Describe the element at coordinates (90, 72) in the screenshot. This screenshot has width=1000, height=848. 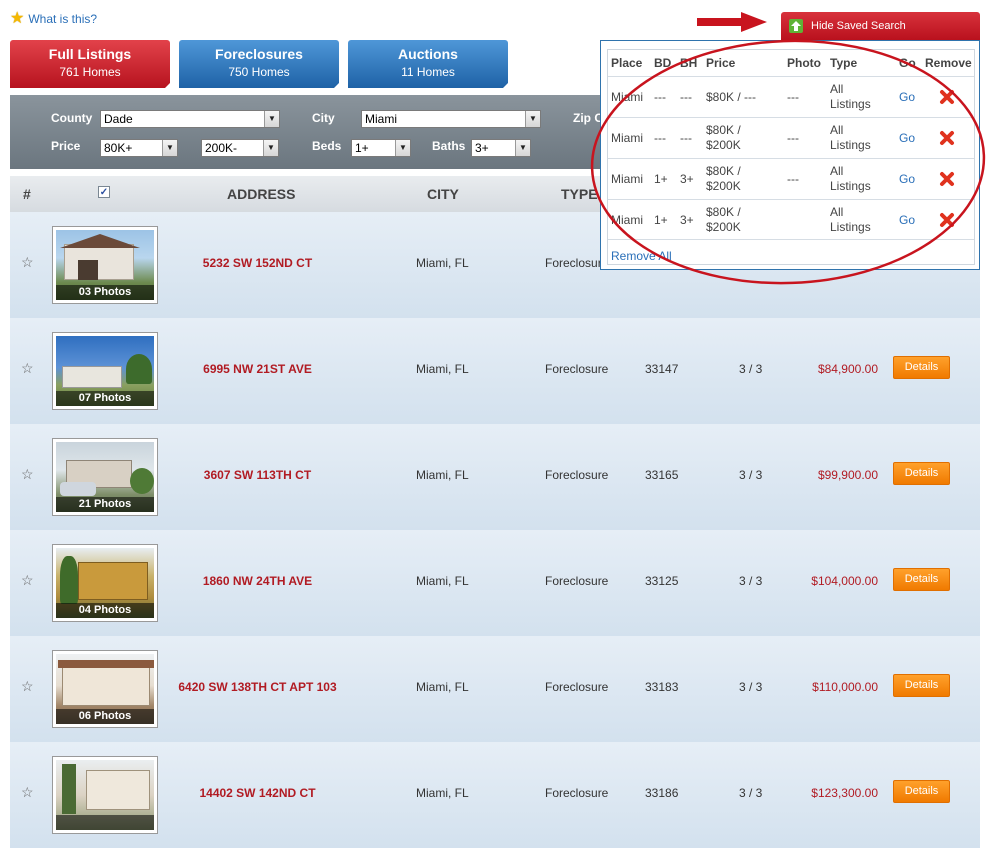
I see `tab-count: 761 Homes` at that location.